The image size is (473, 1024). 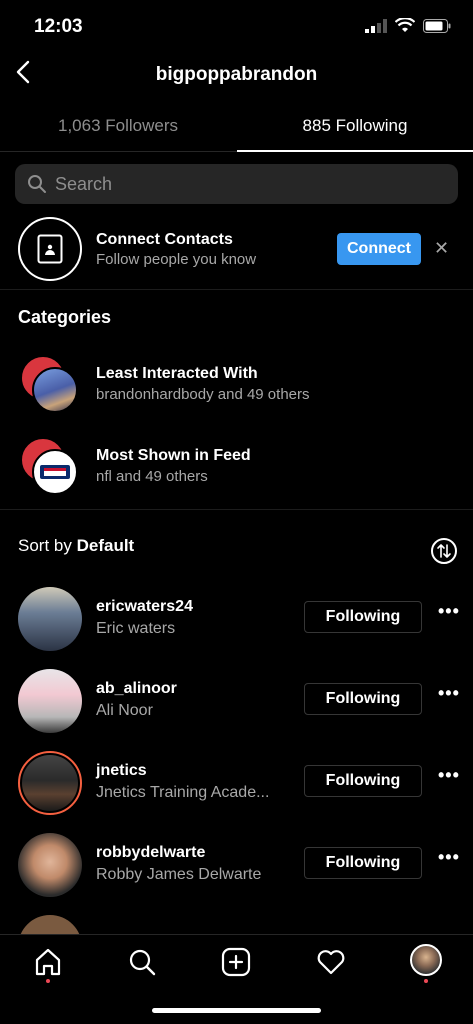 I want to click on search-bar, so click(x=236, y=184).